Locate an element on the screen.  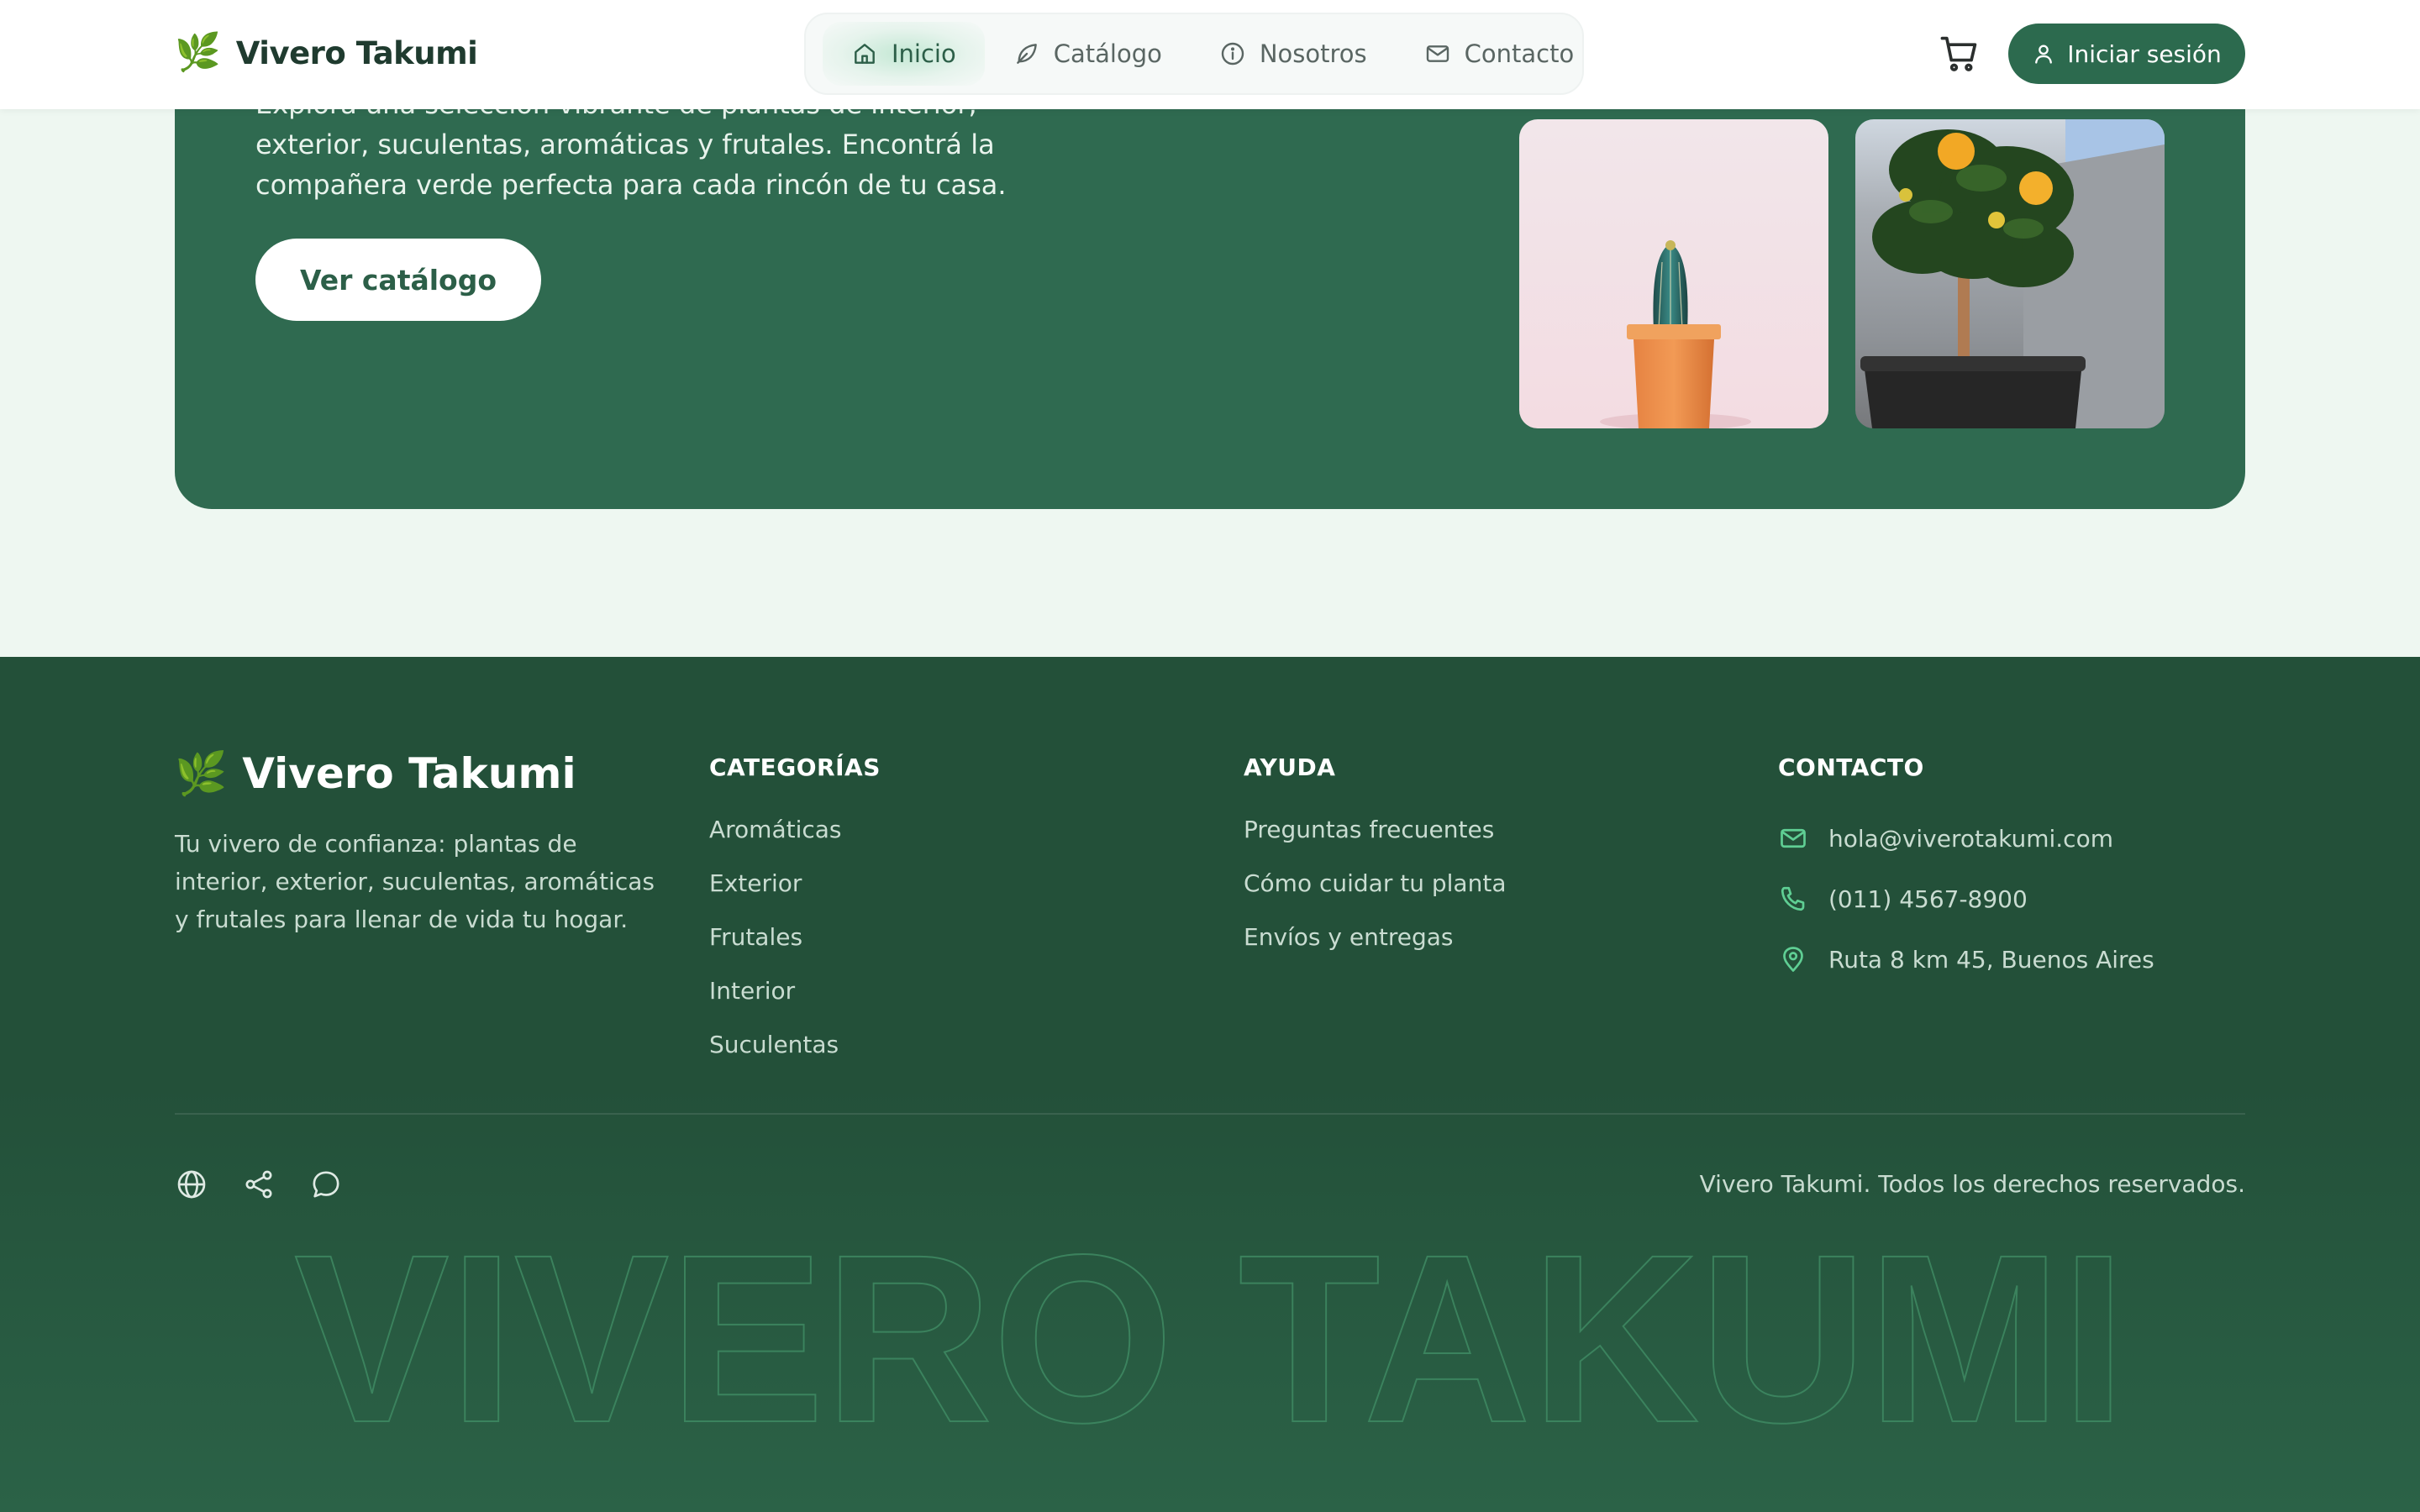
footer-brand: 🌿 Vivero Takumi is located at coordinates (375, 773).